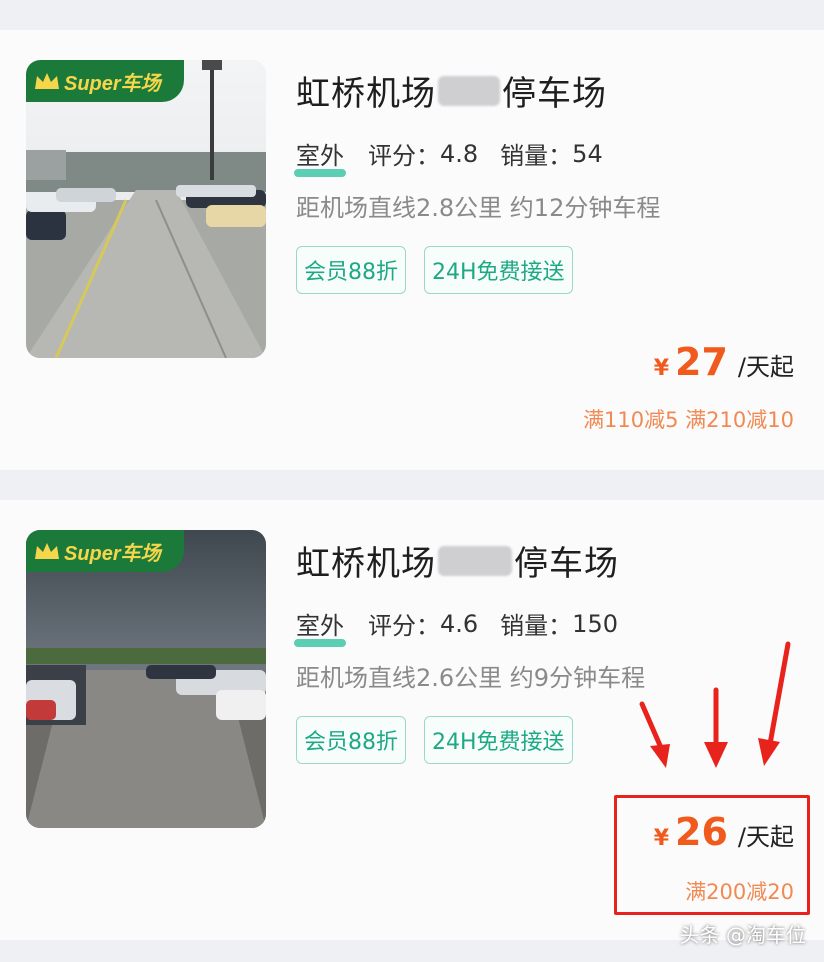 The width and height of the screenshot is (824, 962). What do you see at coordinates (688, 420) in the screenshot?
I see `discount-info: 满110减5 满210减10` at bounding box center [688, 420].